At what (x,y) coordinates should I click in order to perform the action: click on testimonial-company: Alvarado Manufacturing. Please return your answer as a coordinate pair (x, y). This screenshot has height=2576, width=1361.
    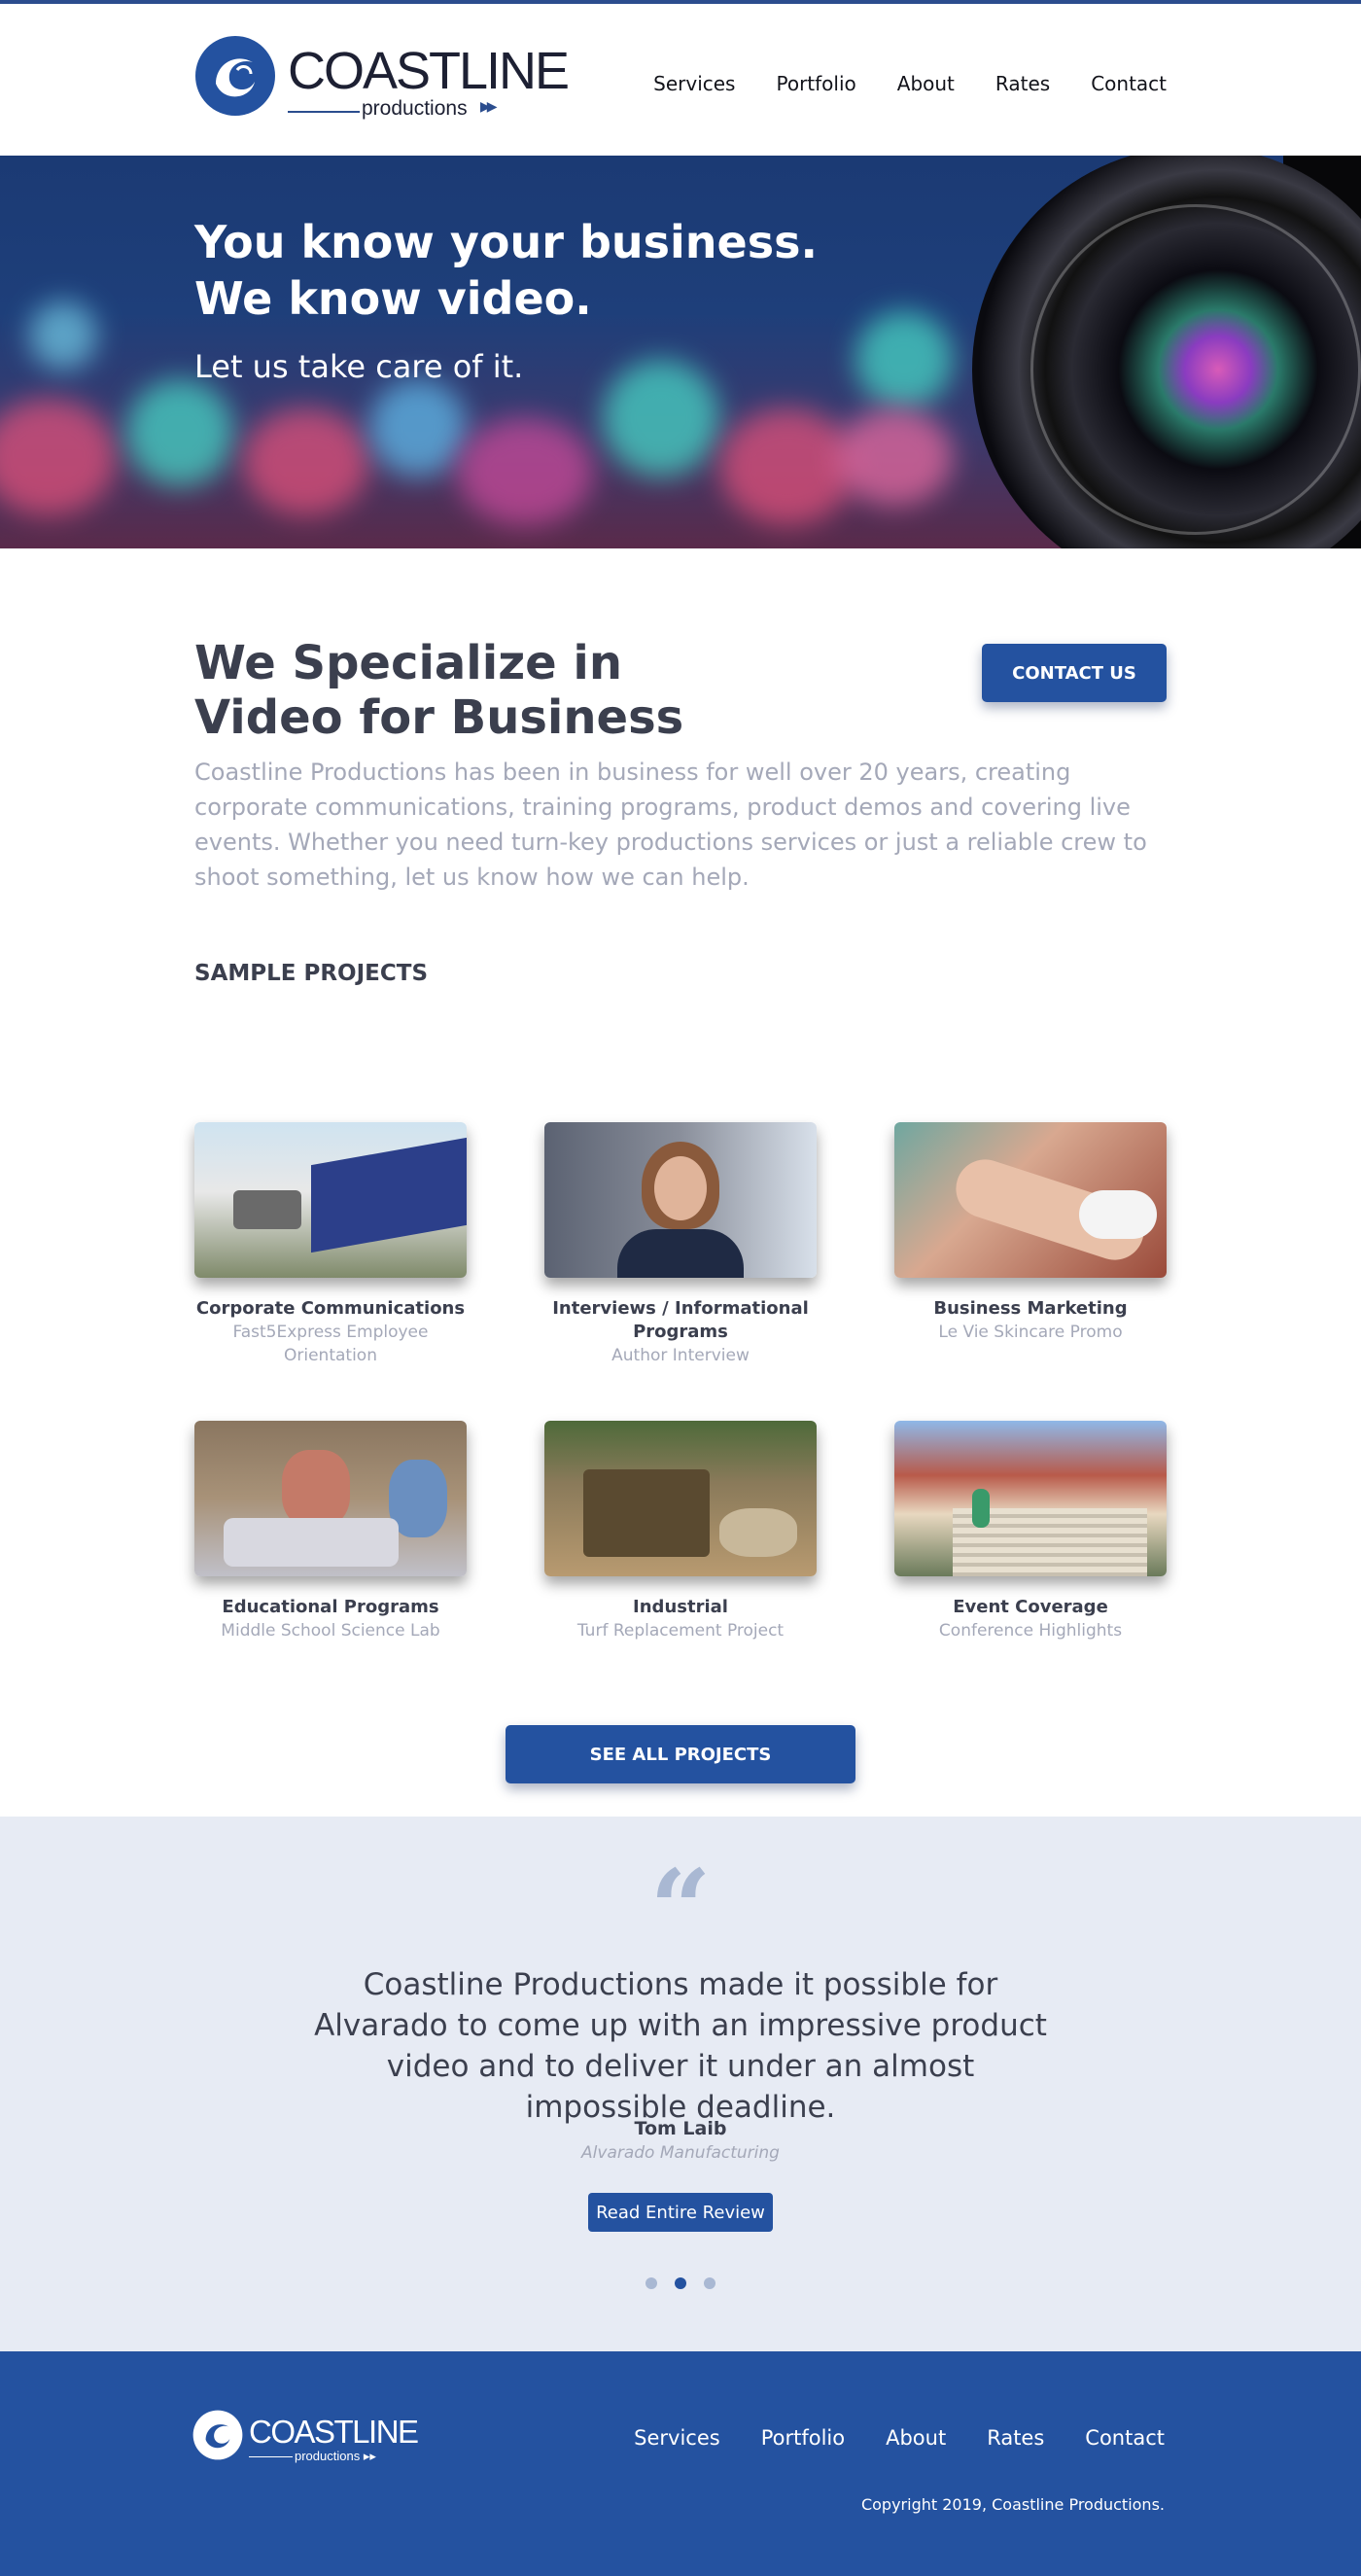
    Looking at the image, I should click on (680, 2153).